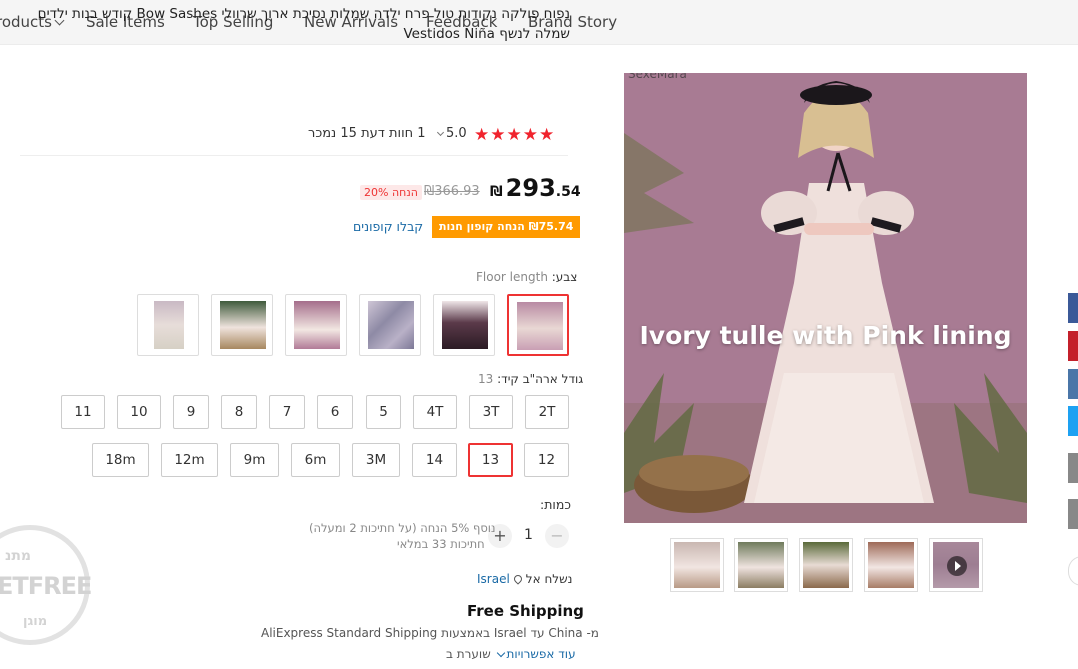 The image size is (1078, 669). Describe the element at coordinates (496, 192) in the screenshot. I see `currency-symbol: ₪` at that location.